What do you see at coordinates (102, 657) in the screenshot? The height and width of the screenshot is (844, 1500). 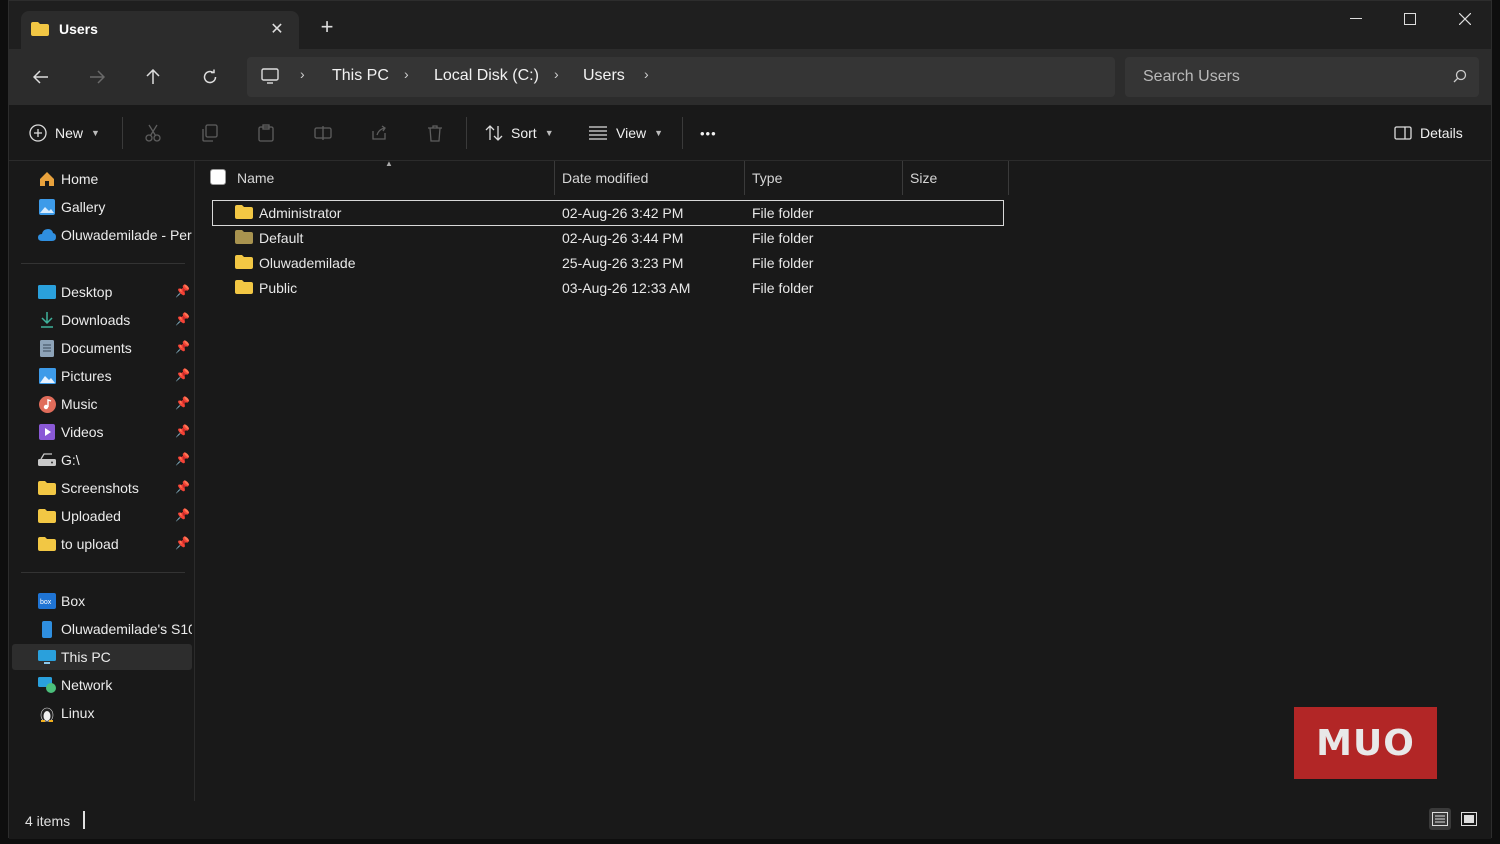 I see `sidebar-item-this-pc: This PC` at bounding box center [102, 657].